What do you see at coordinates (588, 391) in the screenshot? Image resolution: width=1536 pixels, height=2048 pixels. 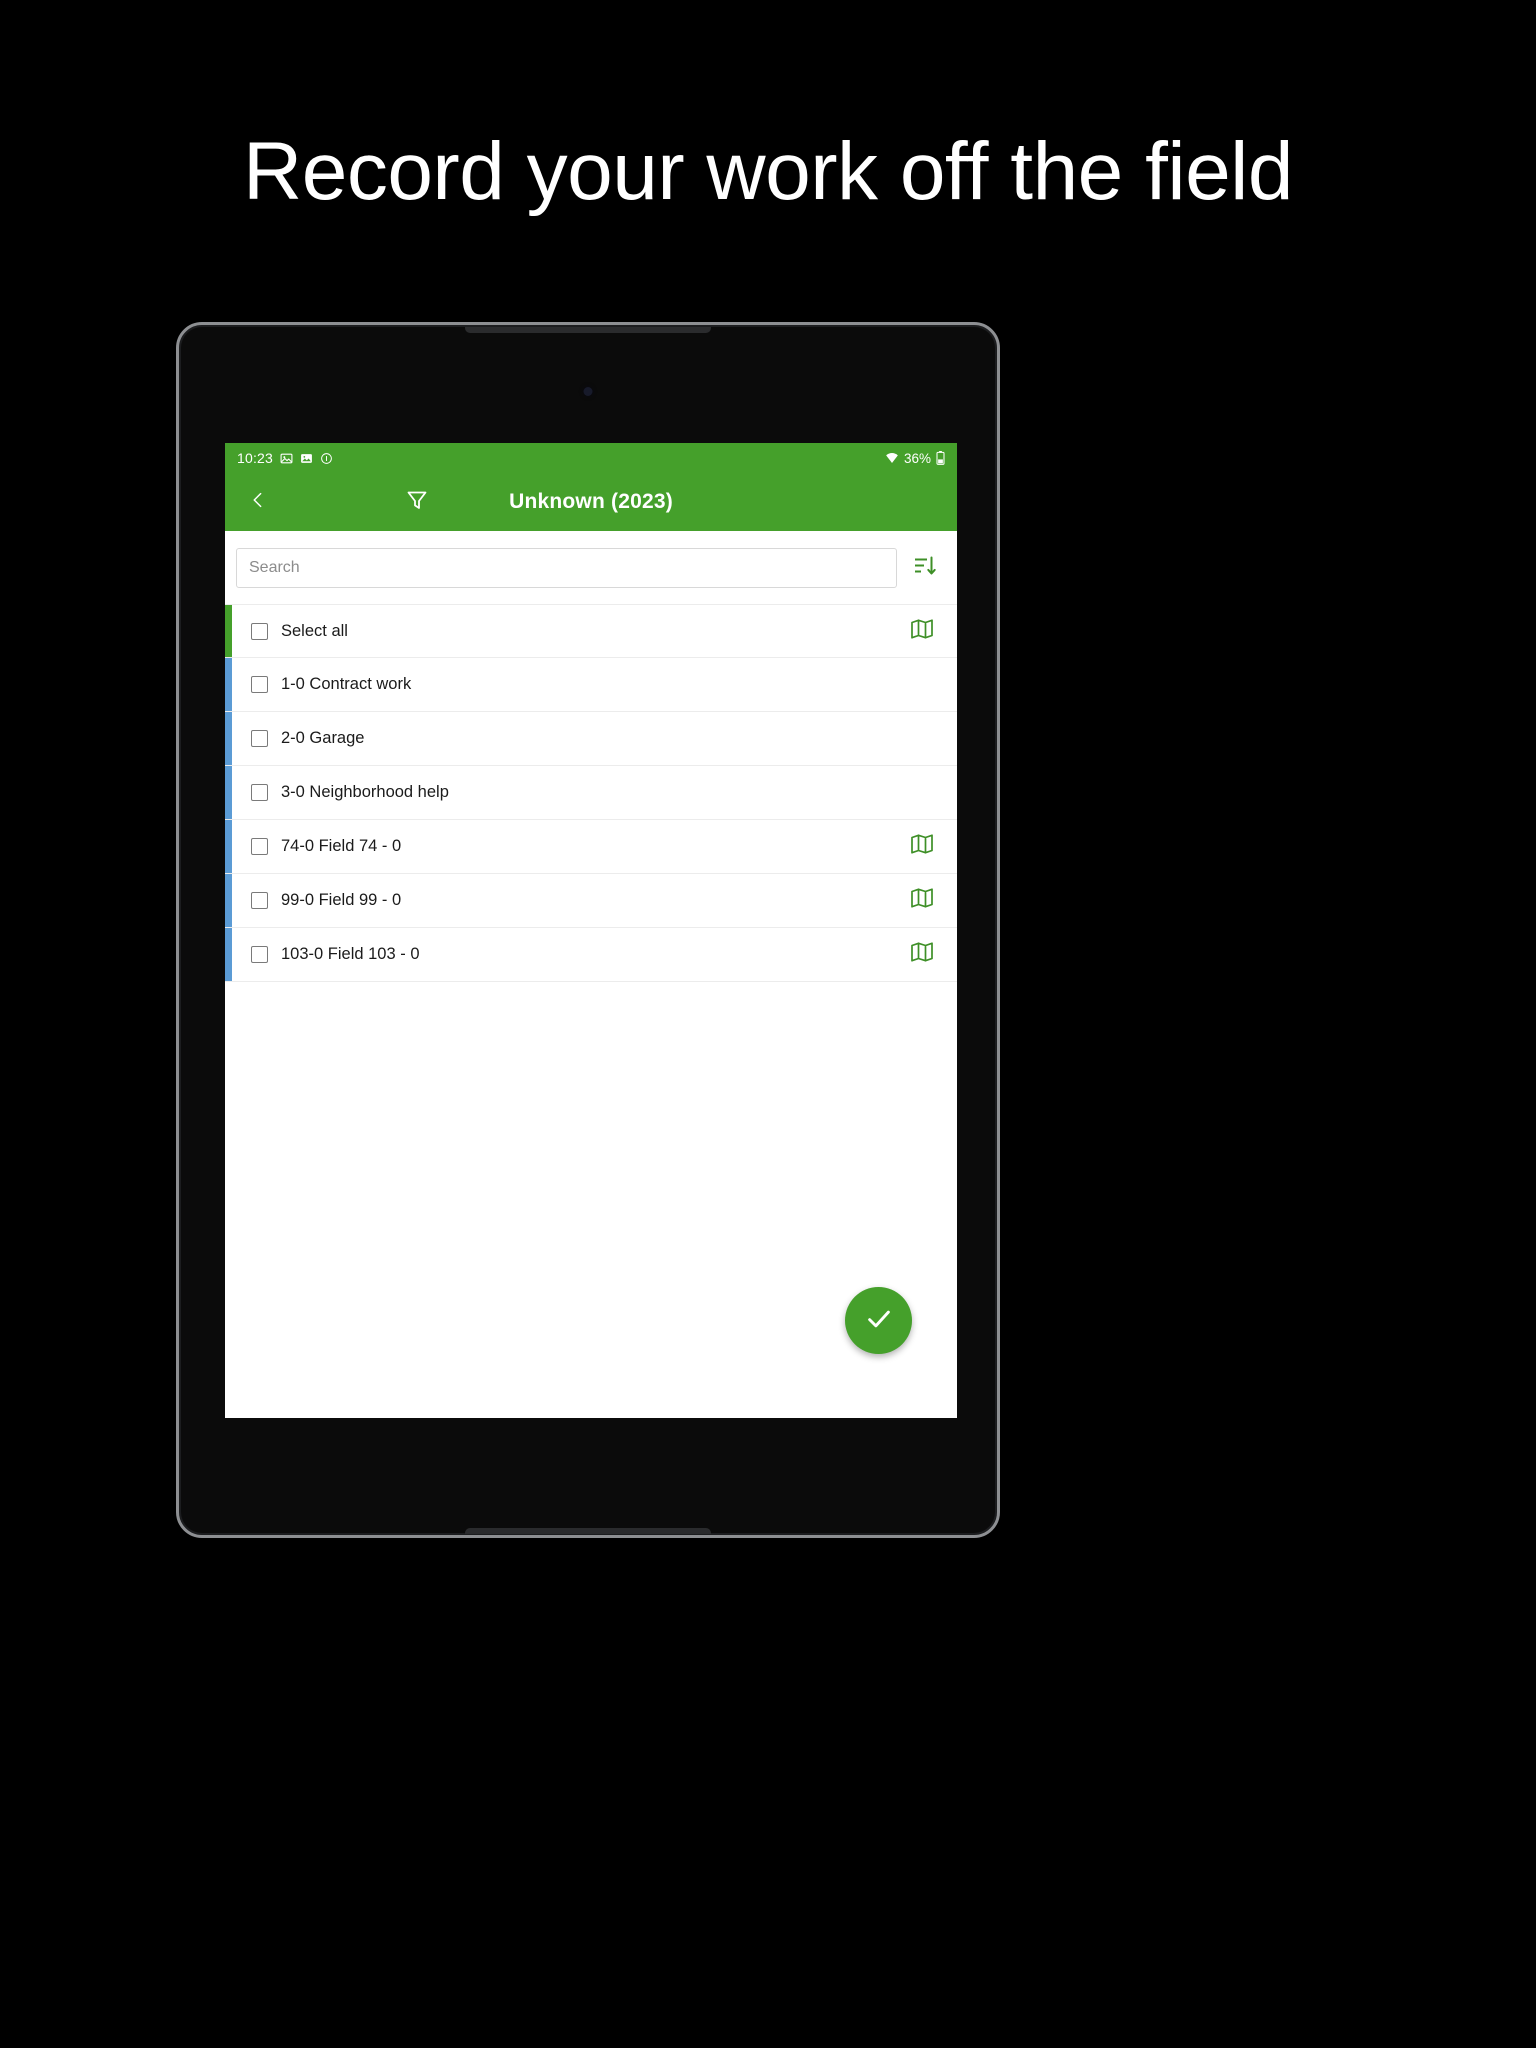 I see `tablet-front-camera` at bounding box center [588, 391].